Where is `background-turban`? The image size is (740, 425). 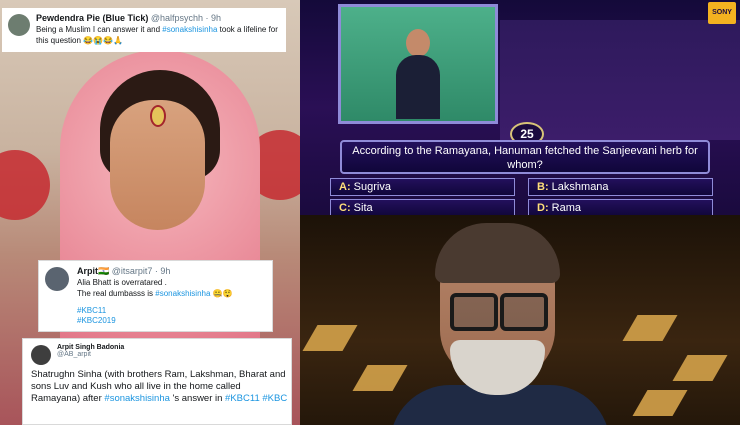 background-turban is located at coordinates (25, 185).